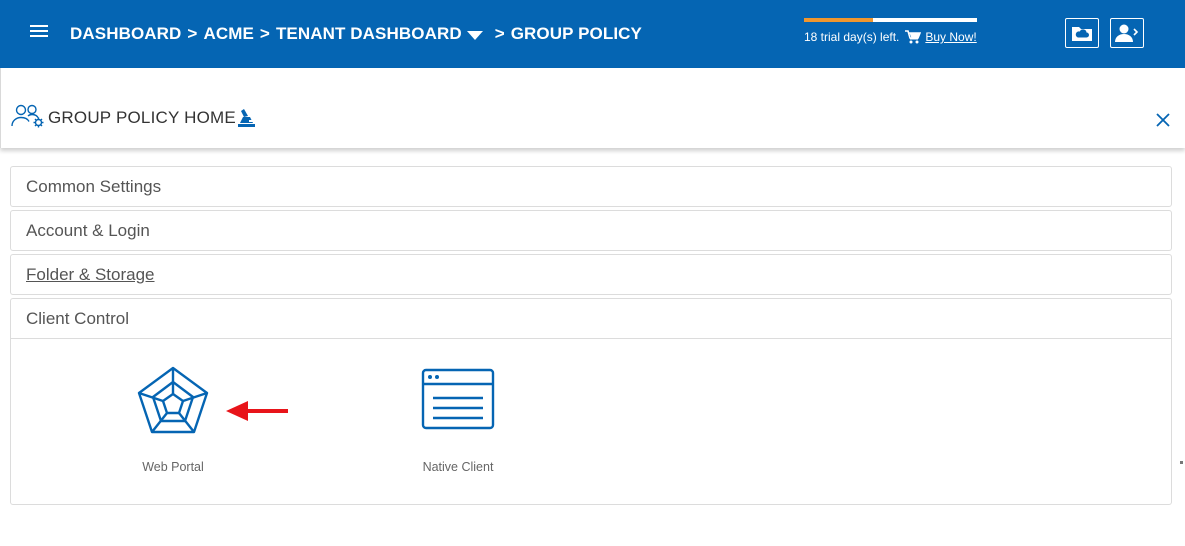  I want to click on close-icon, so click(1163, 120).